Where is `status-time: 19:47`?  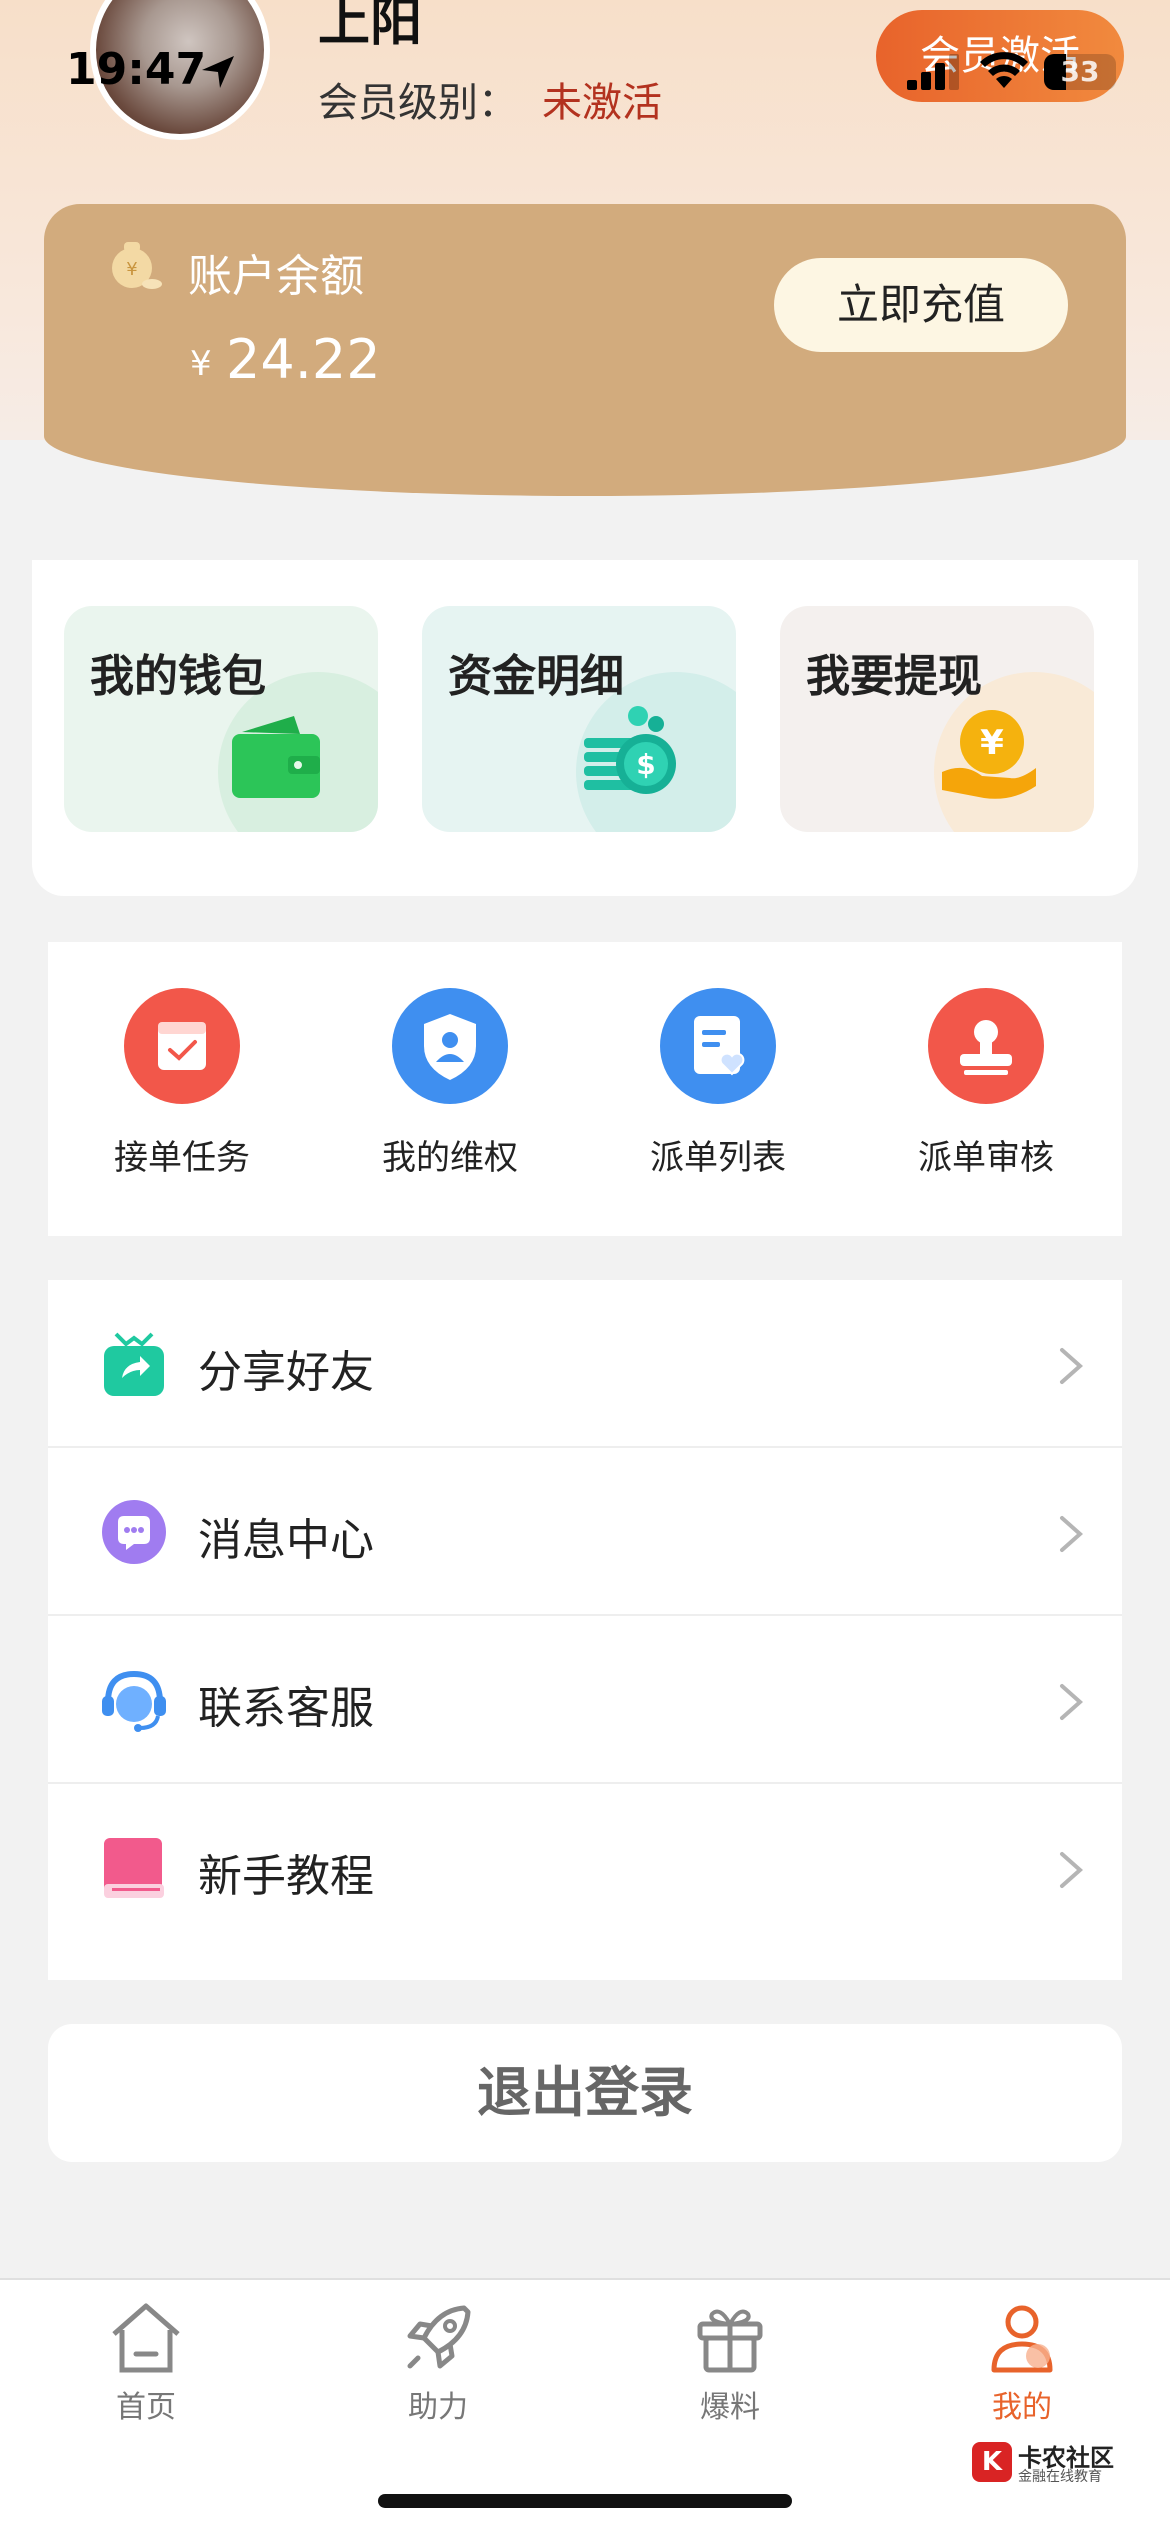 status-time: 19:47 is located at coordinates (136, 69).